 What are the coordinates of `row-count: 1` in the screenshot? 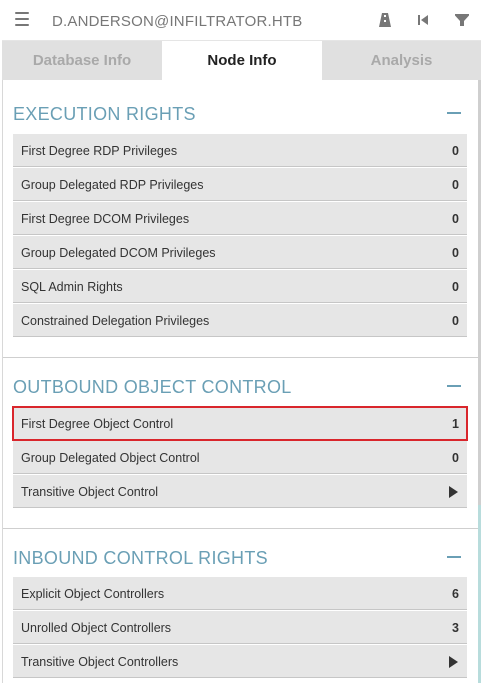 It's located at (455, 424).